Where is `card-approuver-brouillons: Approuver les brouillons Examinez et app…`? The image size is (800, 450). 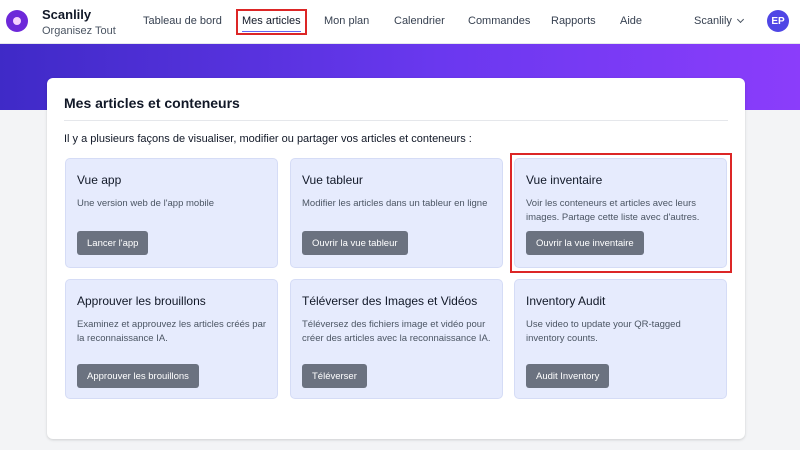 card-approuver-brouillons: Approuver les brouillons Examinez et app… is located at coordinates (171, 339).